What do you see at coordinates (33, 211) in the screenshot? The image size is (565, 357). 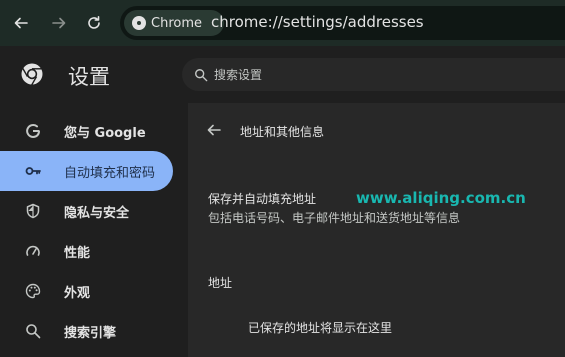 I see `shield-icon` at bounding box center [33, 211].